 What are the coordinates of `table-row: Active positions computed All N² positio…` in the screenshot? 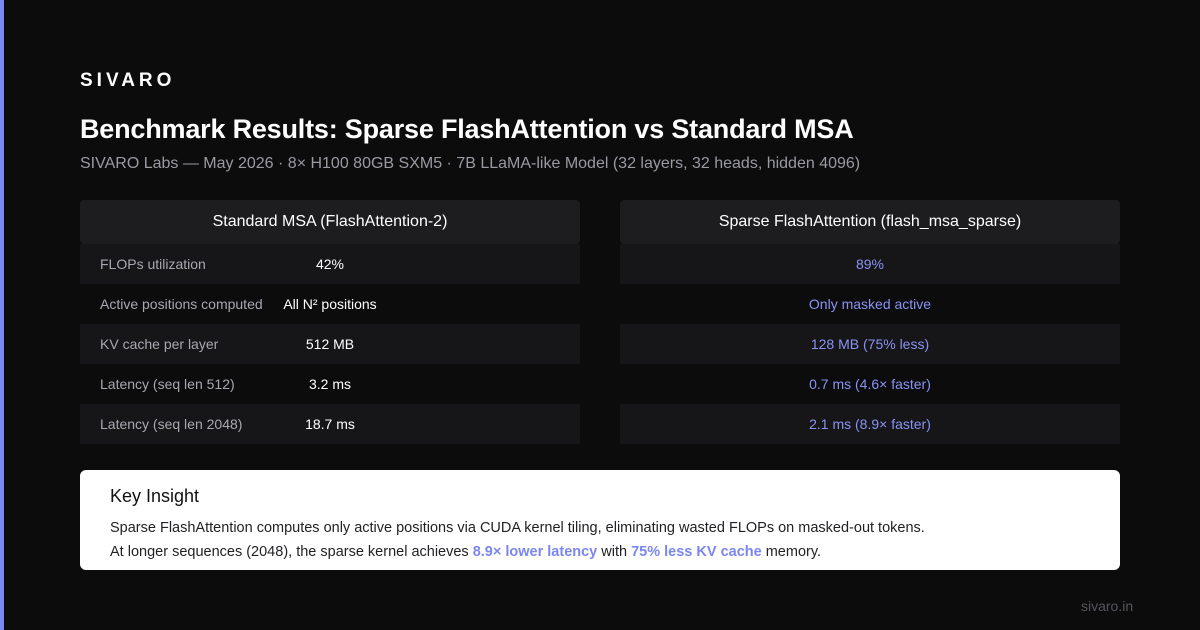 It's located at (330, 304).